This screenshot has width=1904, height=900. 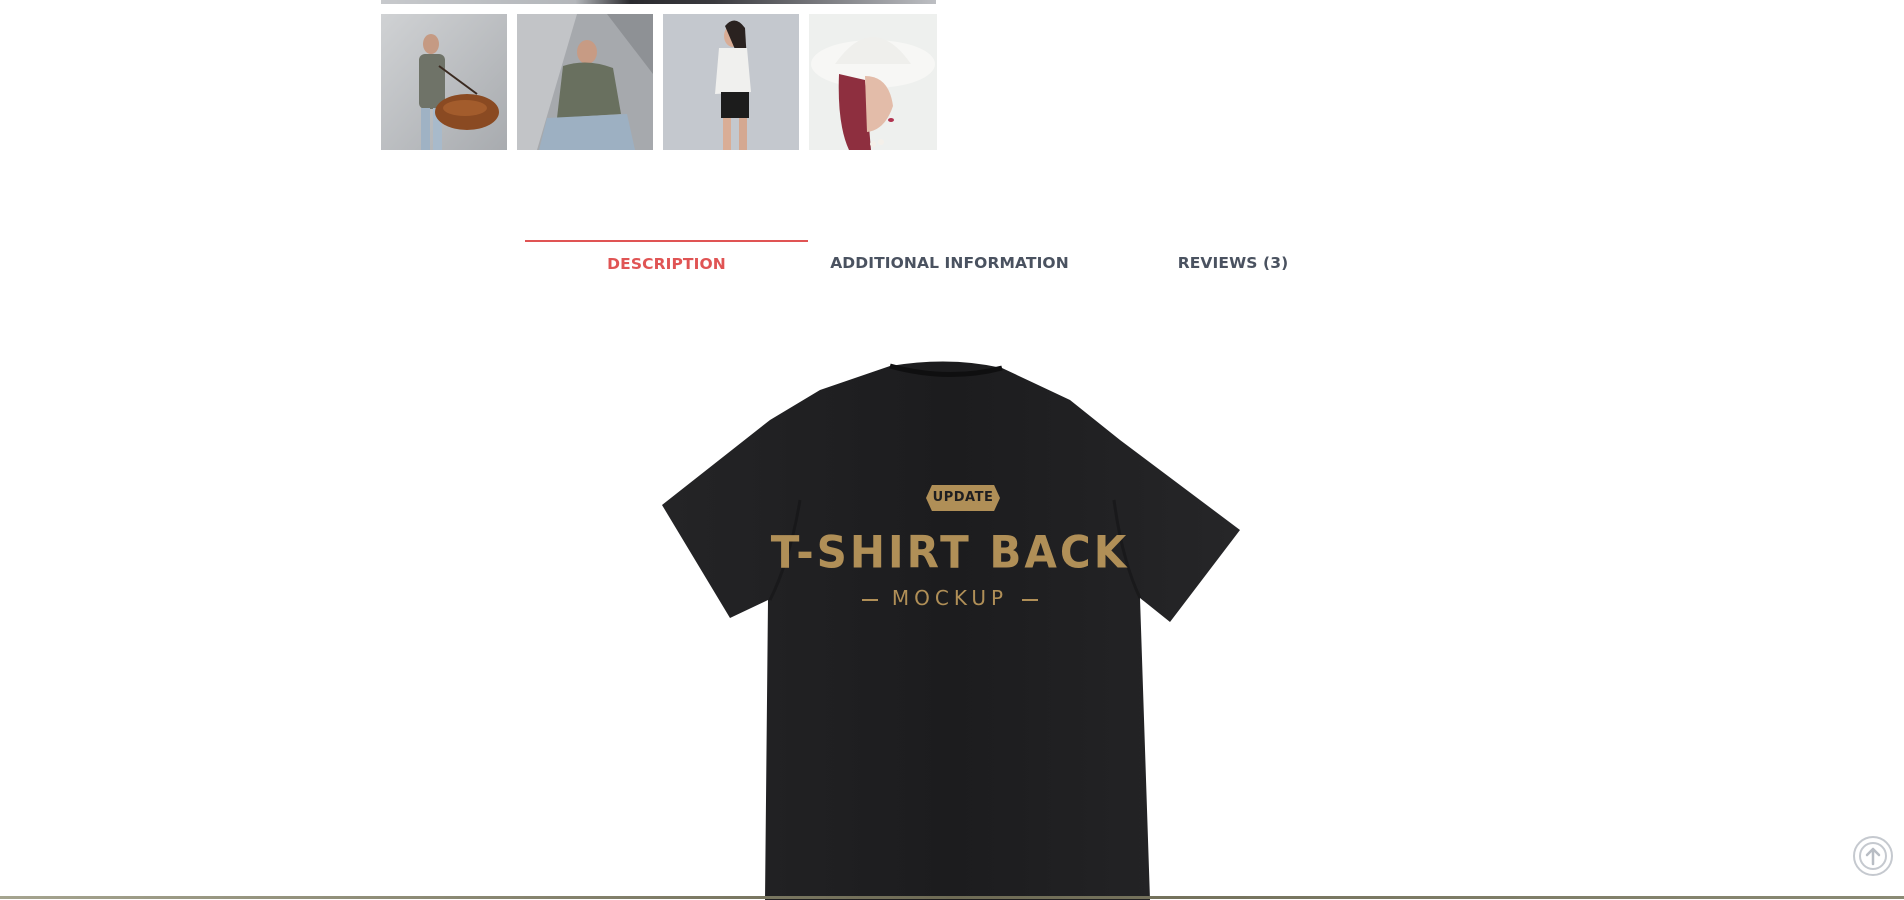 I want to click on shirt-subtitle-row: MOCKUP, so click(x=950, y=598).